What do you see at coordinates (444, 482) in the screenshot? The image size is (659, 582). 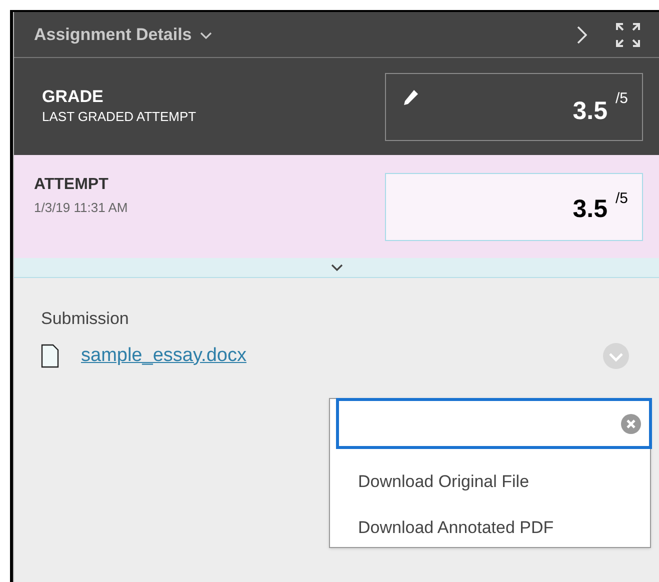 I see `menu-item: Download Original File` at bounding box center [444, 482].